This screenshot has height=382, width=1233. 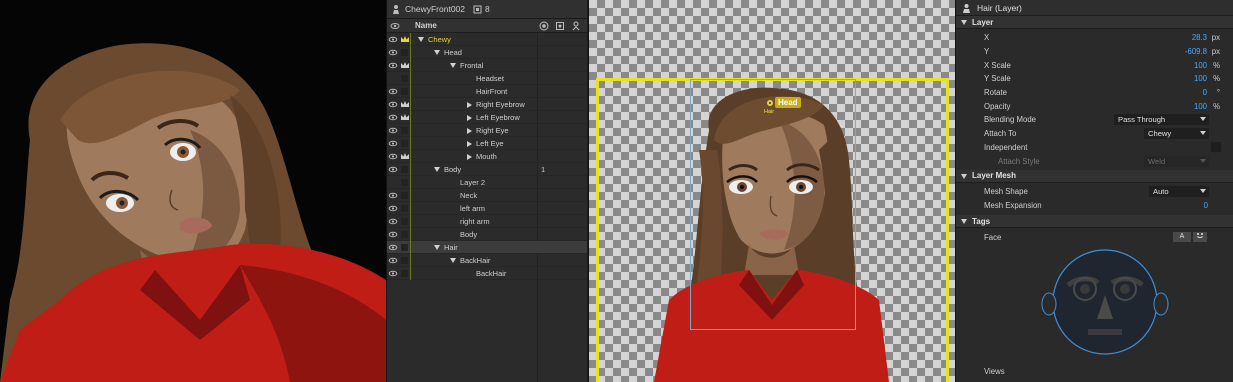 What do you see at coordinates (1205, 92) in the screenshot?
I see `rotate-value: 0` at bounding box center [1205, 92].